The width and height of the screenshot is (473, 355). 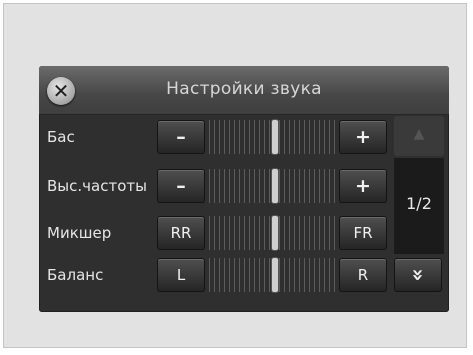 What do you see at coordinates (181, 186) in the screenshot?
I see `treble-minus-button: –` at bounding box center [181, 186].